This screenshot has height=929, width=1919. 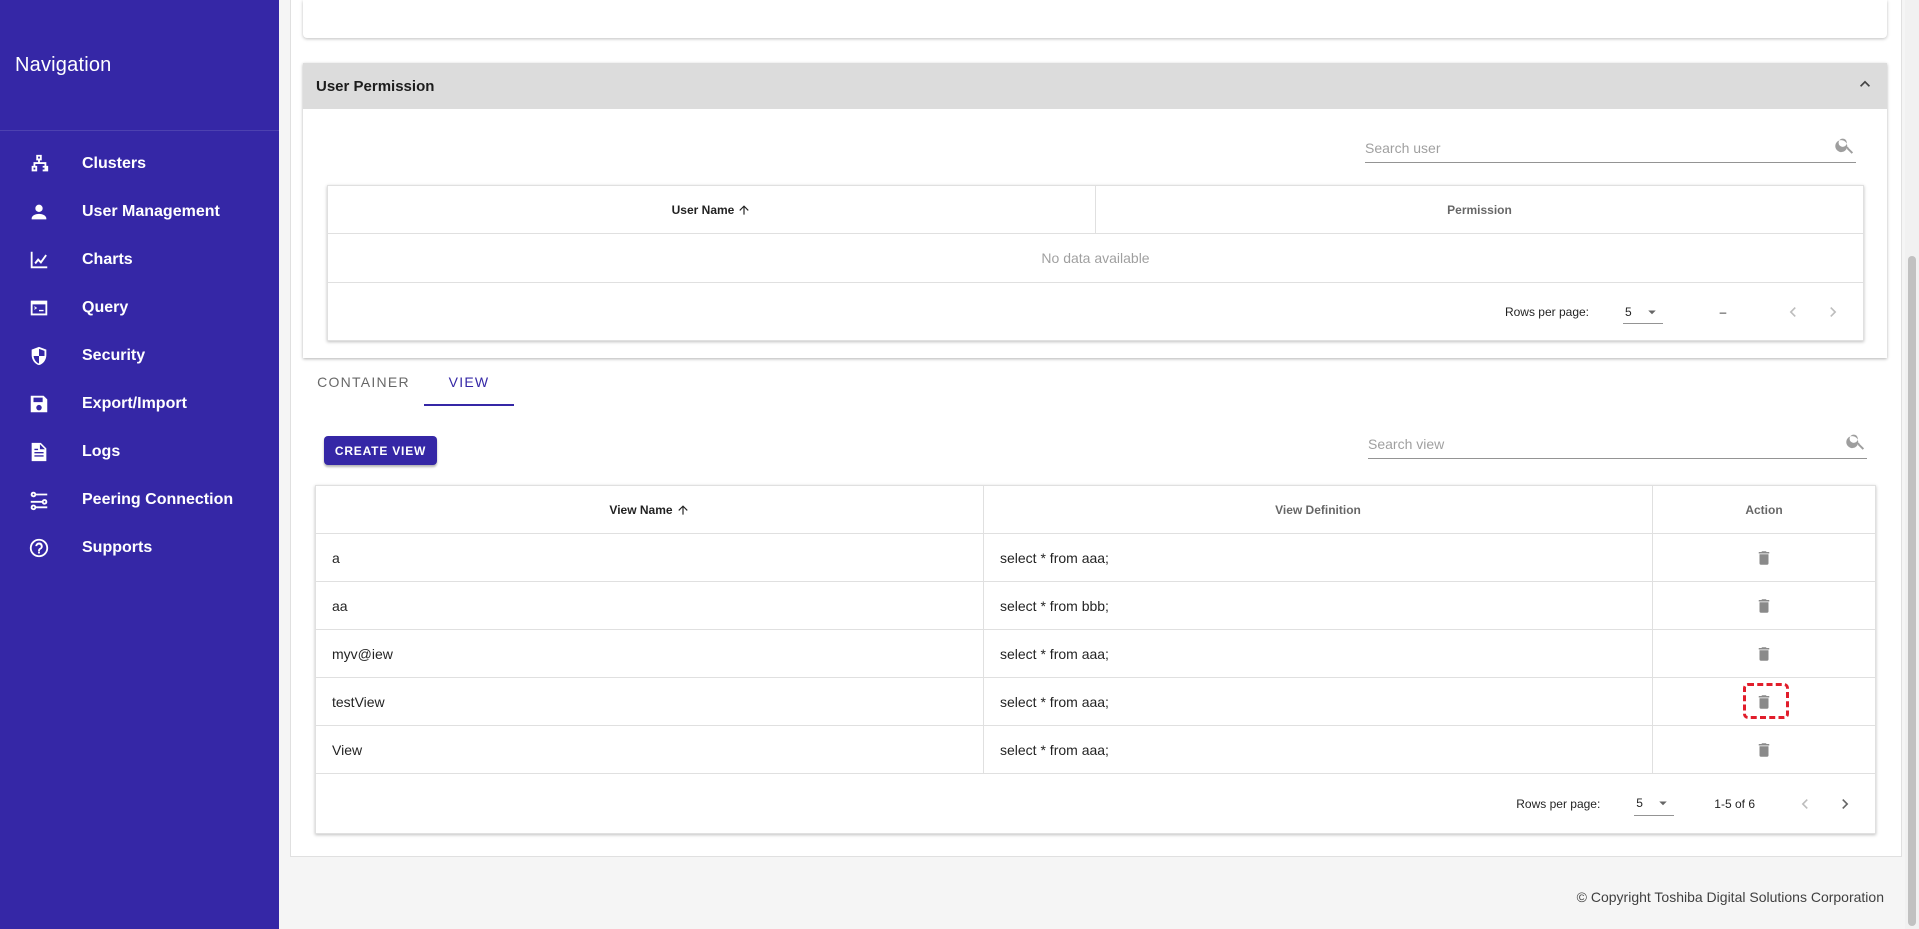 I want to click on nav-item-peering-connection: Peering Connection, so click(x=139, y=500).